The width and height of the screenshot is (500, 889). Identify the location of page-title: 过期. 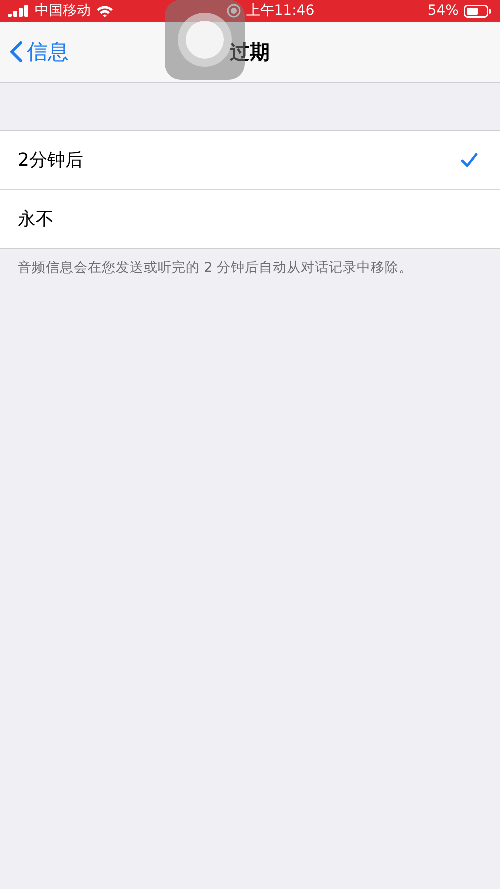
(250, 52).